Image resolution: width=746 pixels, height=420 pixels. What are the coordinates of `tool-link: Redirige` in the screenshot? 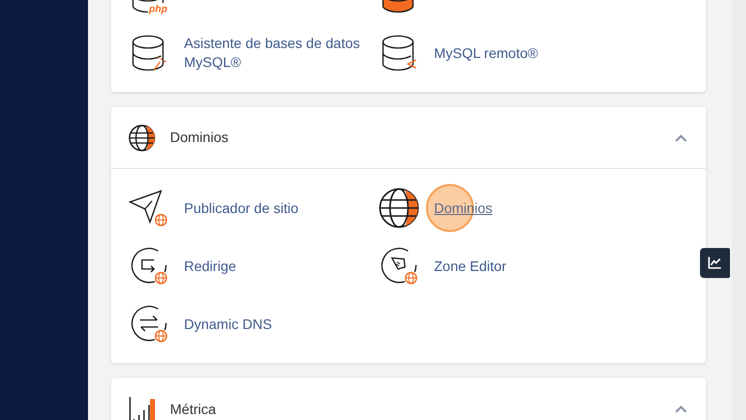 It's located at (210, 266).